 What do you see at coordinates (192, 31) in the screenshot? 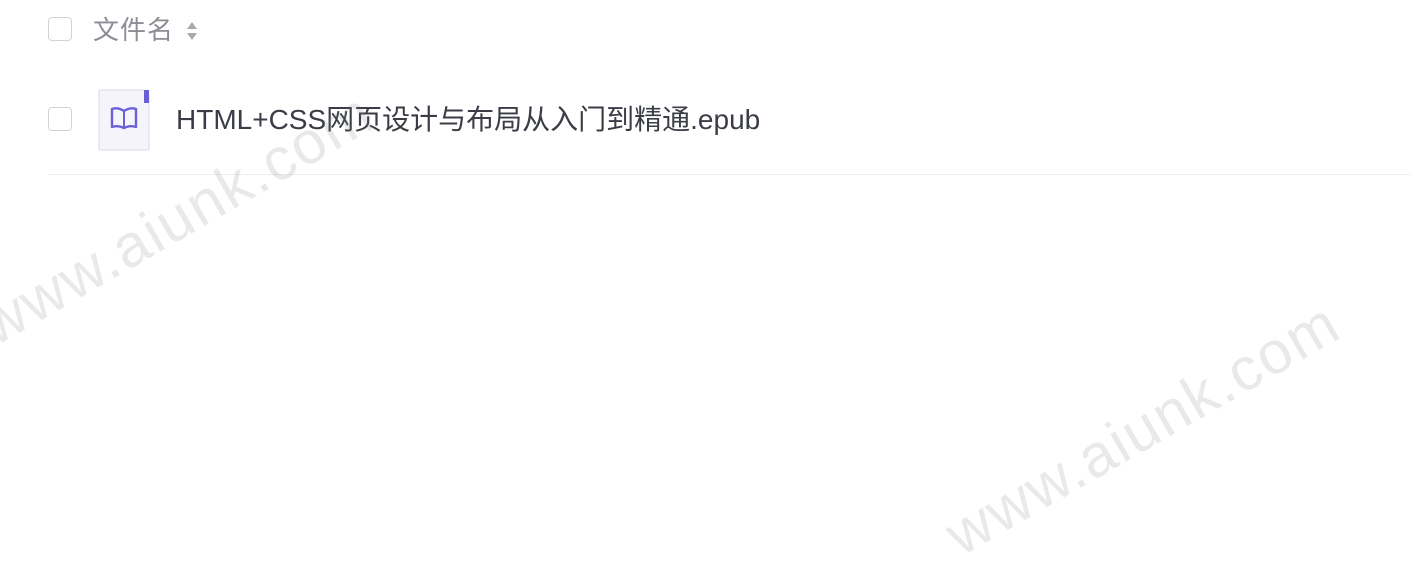
I see `sort-icon` at bounding box center [192, 31].